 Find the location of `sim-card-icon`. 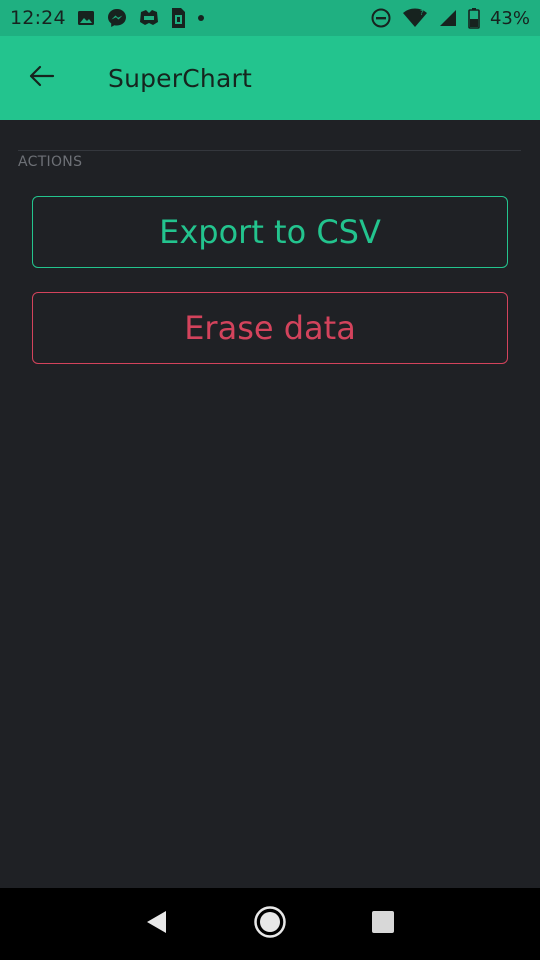

sim-card-icon is located at coordinates (178, 18).